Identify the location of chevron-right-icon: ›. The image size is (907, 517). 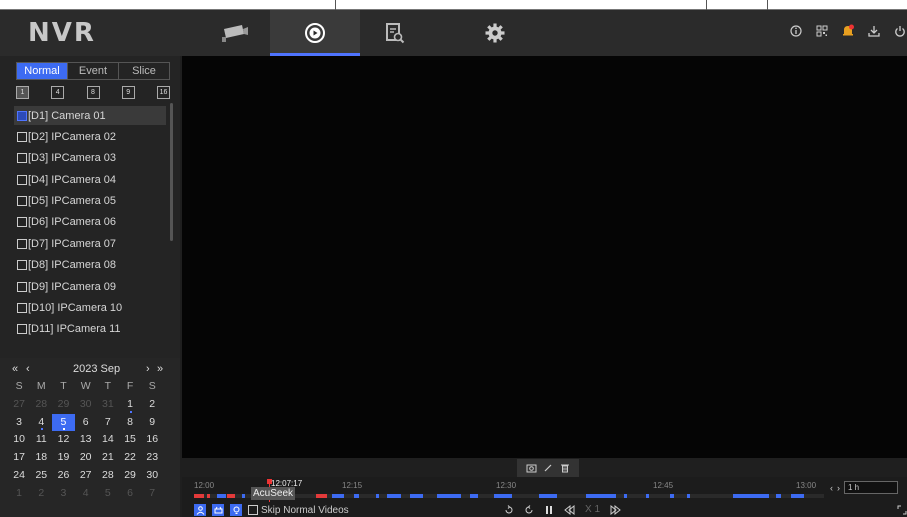
(838, 488).